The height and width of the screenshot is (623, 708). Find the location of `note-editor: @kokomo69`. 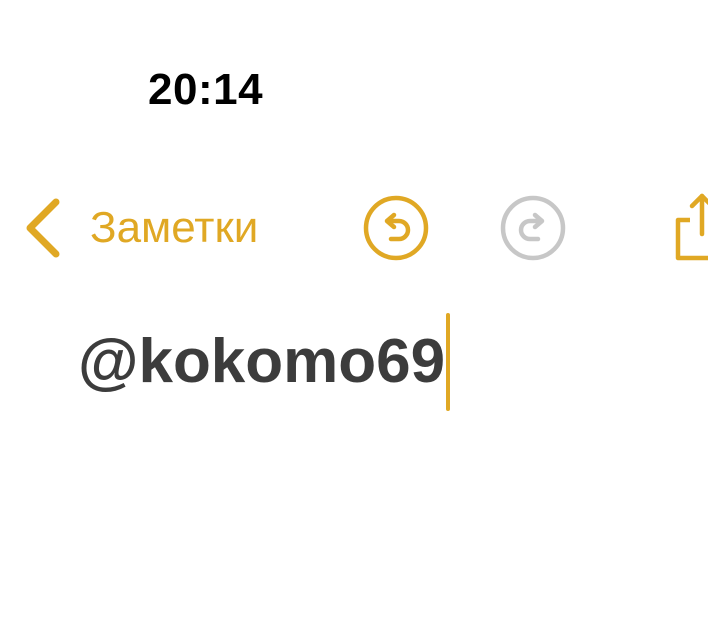

note-editor: @kokomo69 is located at coordinates (264, 362).